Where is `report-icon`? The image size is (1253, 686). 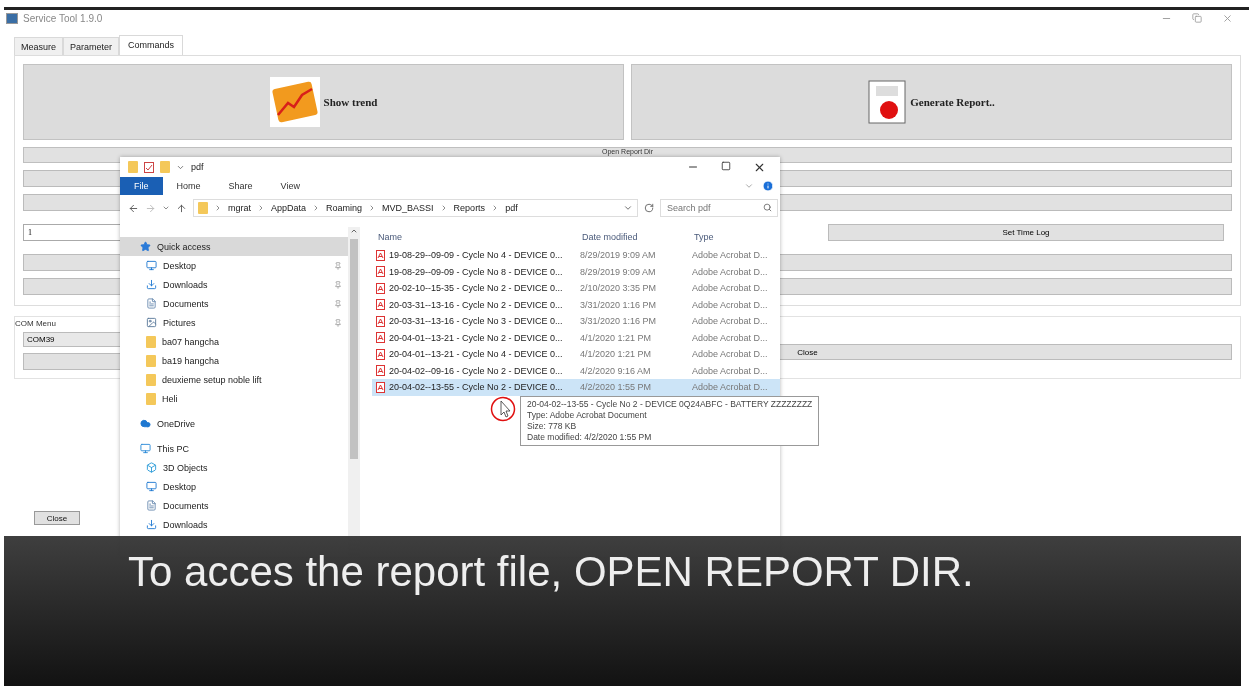
report-icon is located at coordinates (887, 102).